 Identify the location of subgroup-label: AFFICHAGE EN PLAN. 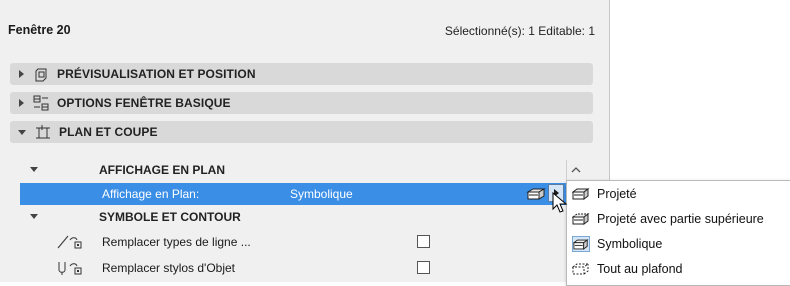
(162, 170).